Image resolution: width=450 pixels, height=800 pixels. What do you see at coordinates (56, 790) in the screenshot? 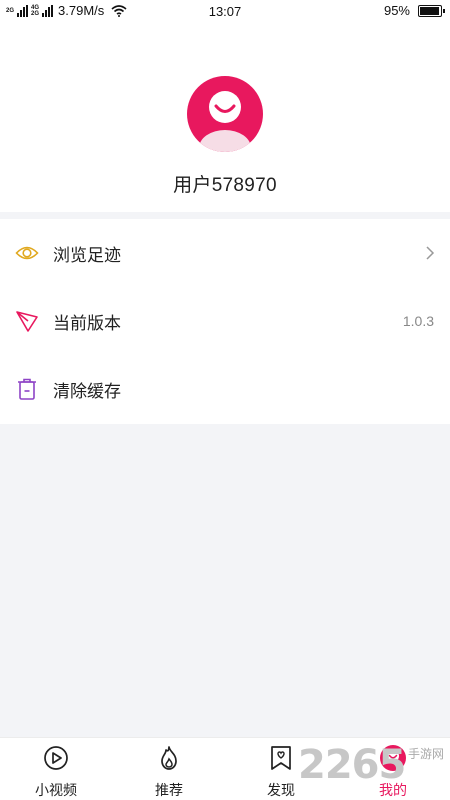
I see `tab-label: 小视频` at bounding box center [56, 790].